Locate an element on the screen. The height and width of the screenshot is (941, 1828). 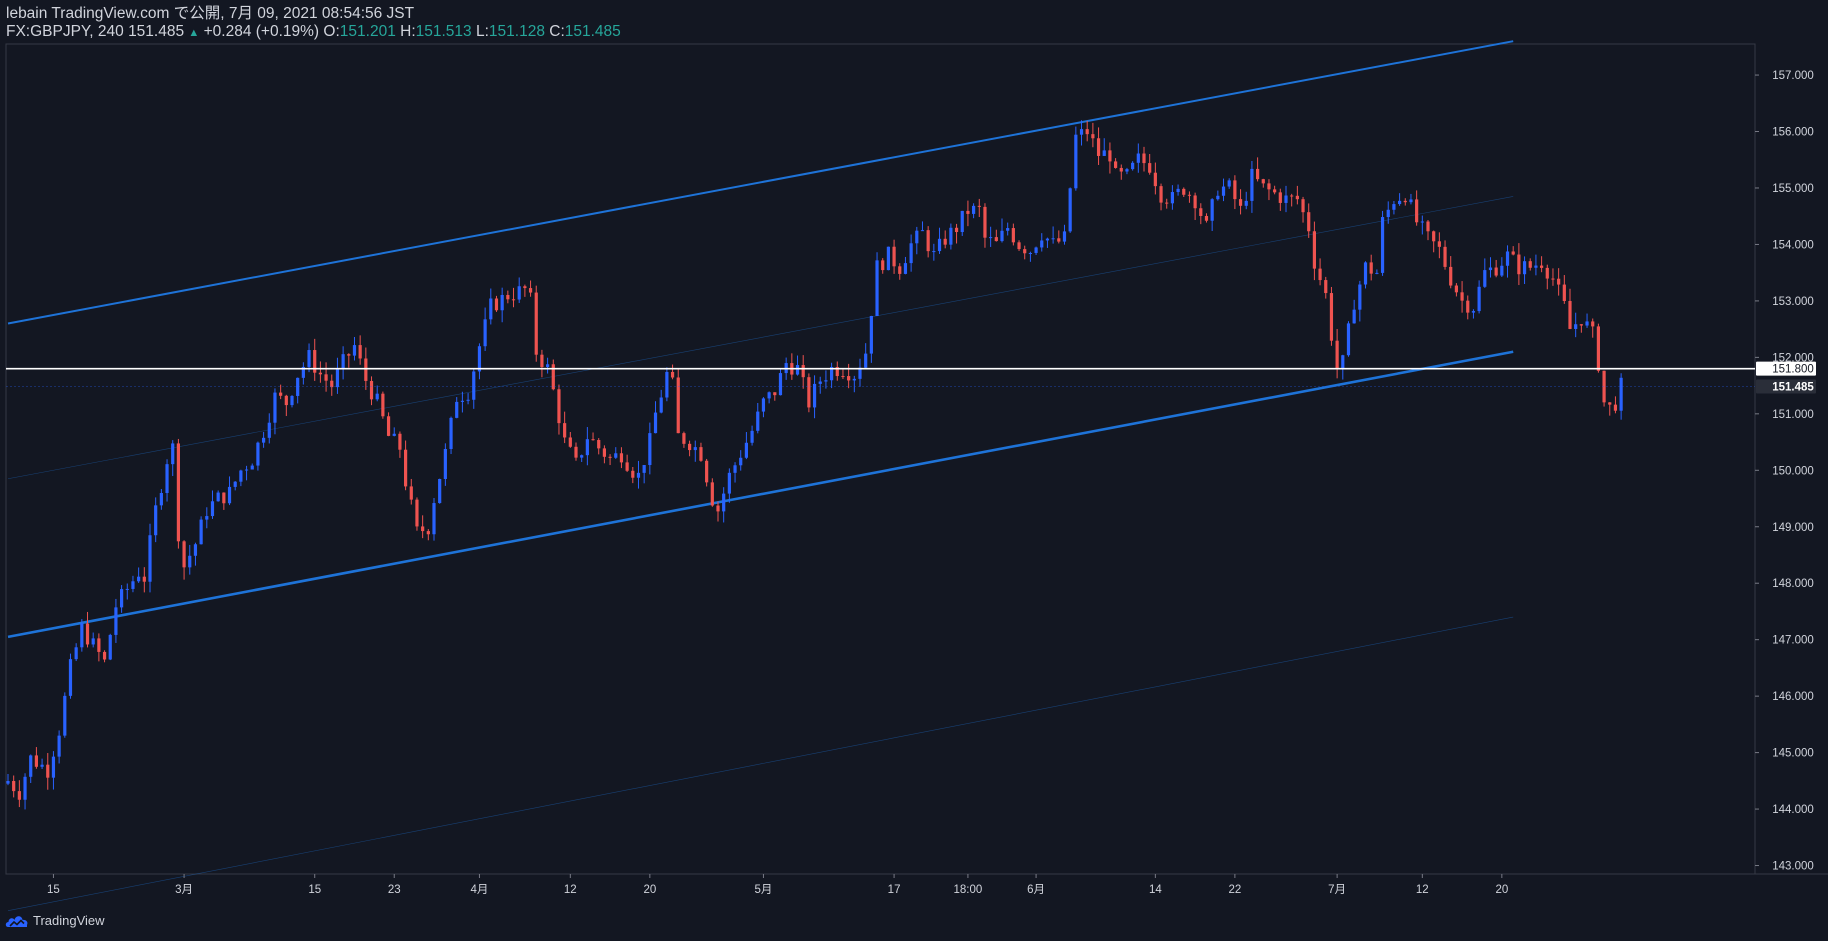
price-tick-label: 153.000 is located at coordinates (1793, 302).